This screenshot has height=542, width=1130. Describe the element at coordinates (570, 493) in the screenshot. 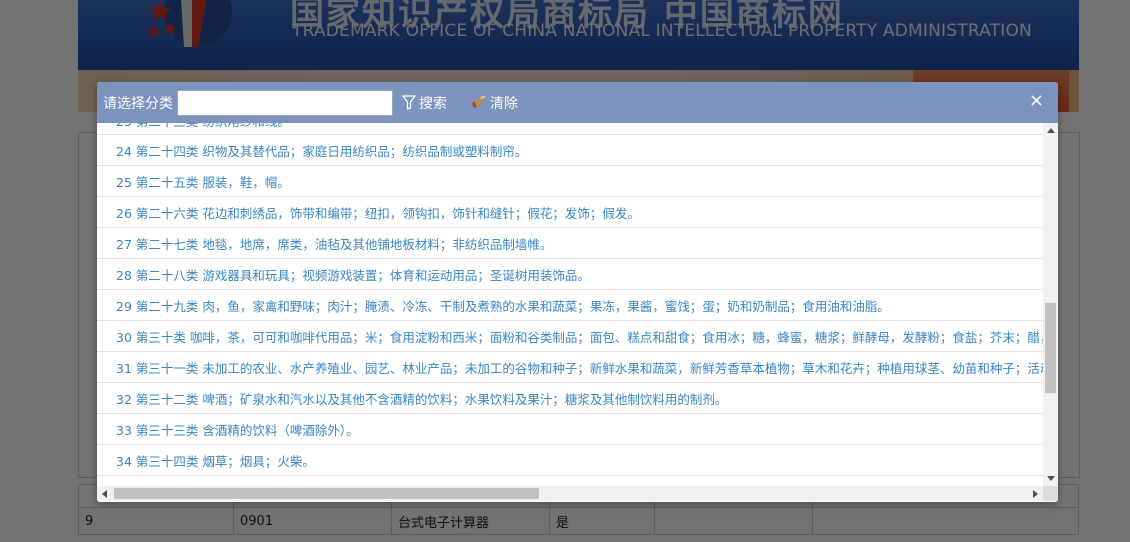

I see `horizontal-scrollbar` at that location.